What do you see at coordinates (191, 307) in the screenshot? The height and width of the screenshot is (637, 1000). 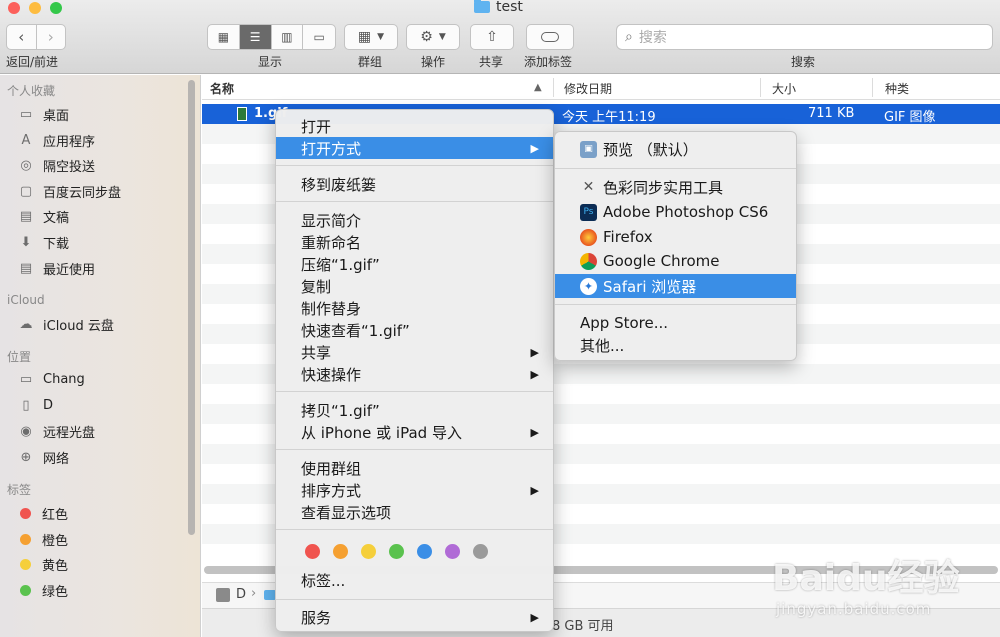 I see `sidebar-scrollbar` at bounding box center [191, 307].